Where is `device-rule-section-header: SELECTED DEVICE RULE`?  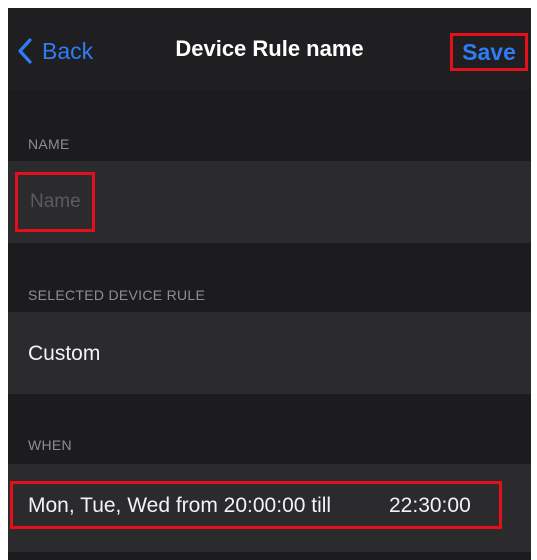
device-rule-section-header: SELECTED DEVICE RULE is located at coordinates (117, 295).